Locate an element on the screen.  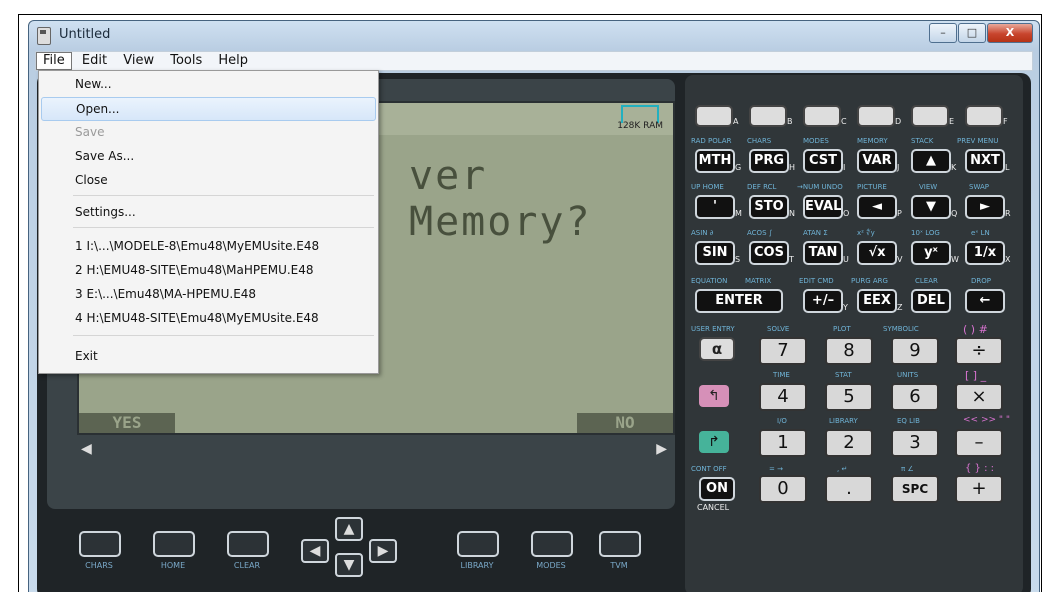
menu-tools: Tools is located at coordinates (186, 61).